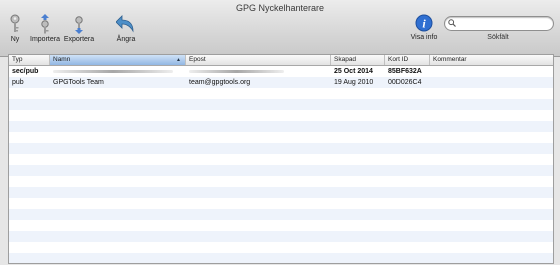 The width and height of the screenshot is (560, 265). What do you see at coordinates (45, 39) in the screenshot?
I see `import-label: Importera` at bounding box center [45, 39].